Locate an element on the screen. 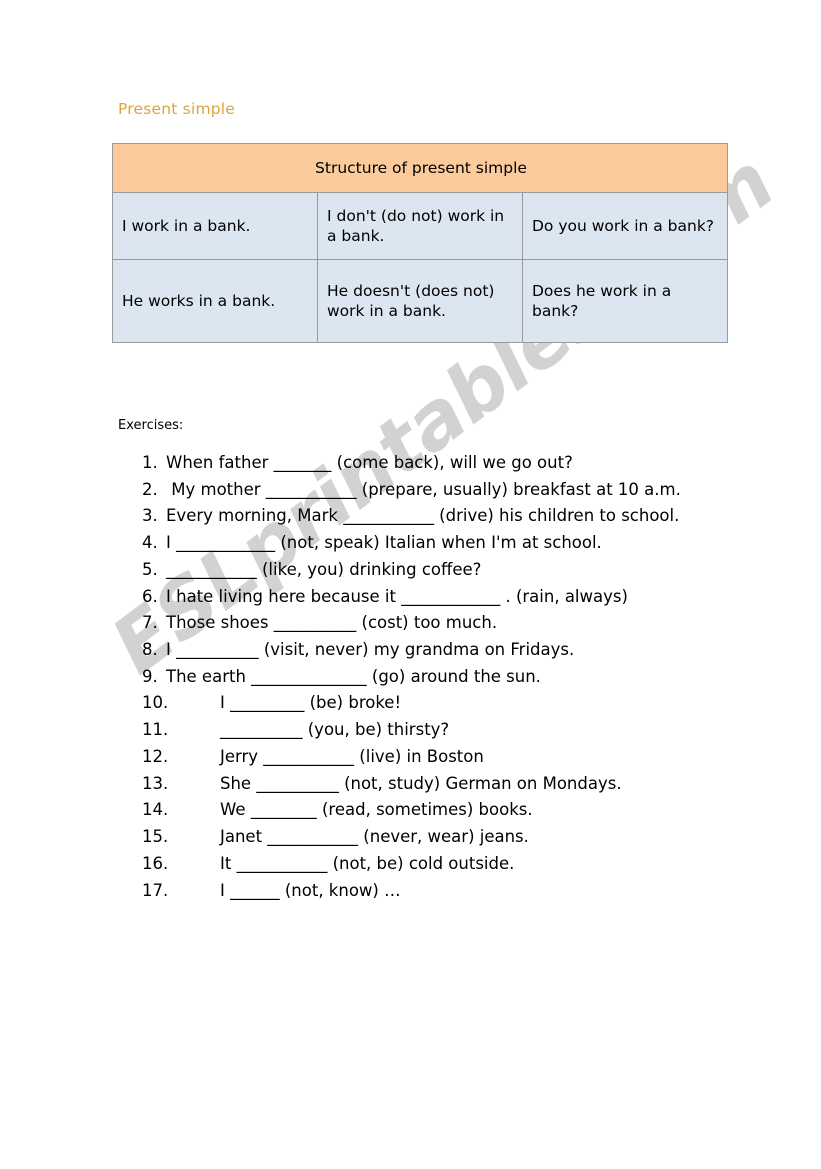  exercise-number: 6. is located at coordinates (150, 596).